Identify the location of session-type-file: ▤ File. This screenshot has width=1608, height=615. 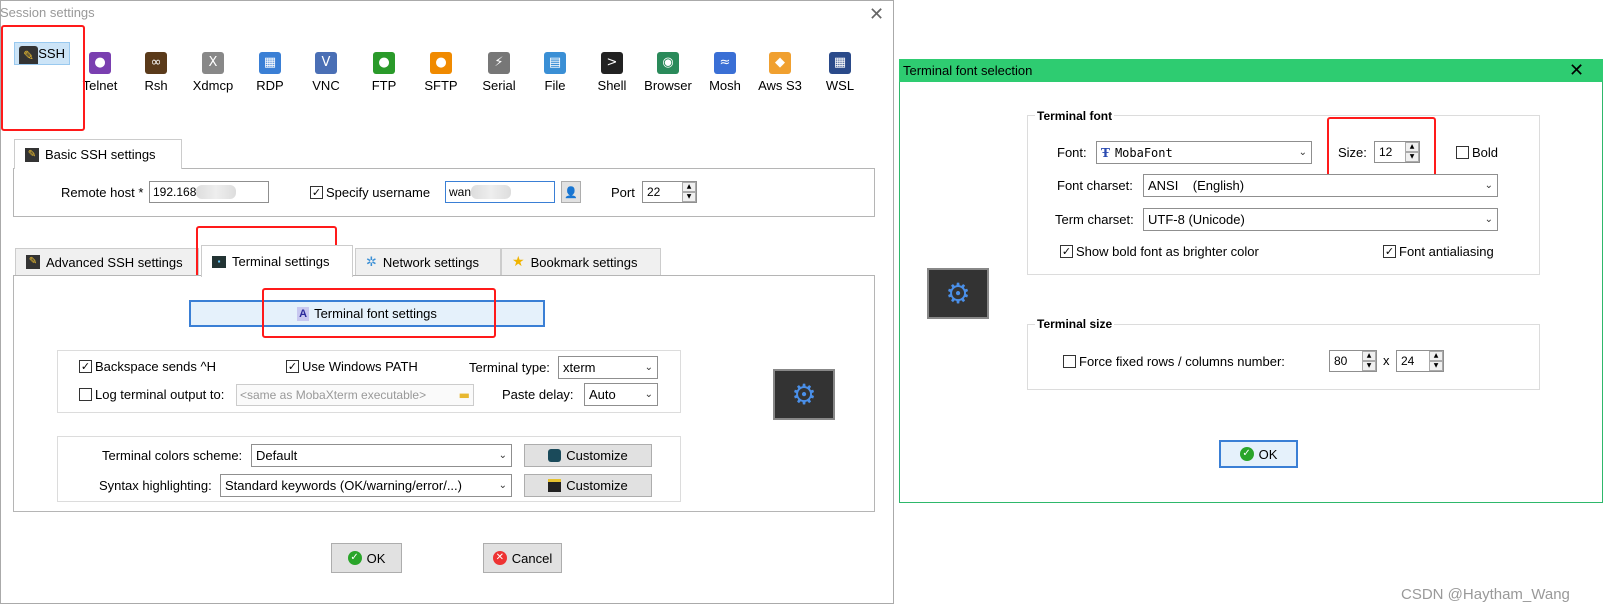
(555, 74).